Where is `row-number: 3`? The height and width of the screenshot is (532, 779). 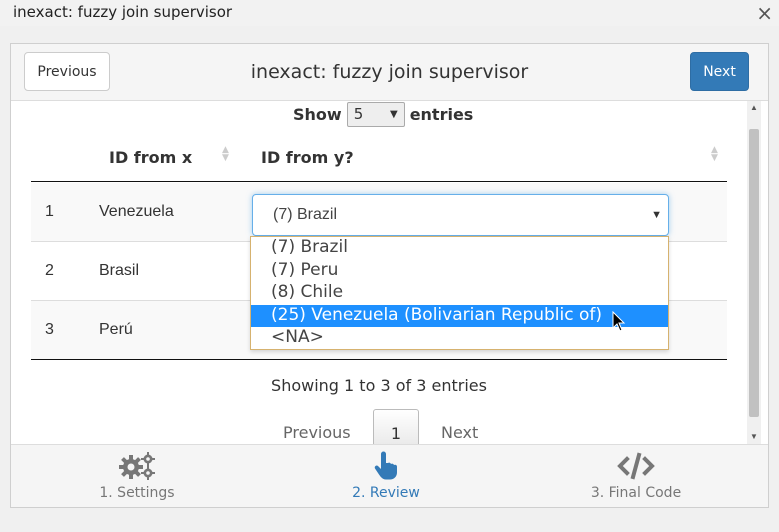
row-number: 3 is located at coordinates (49, 329).